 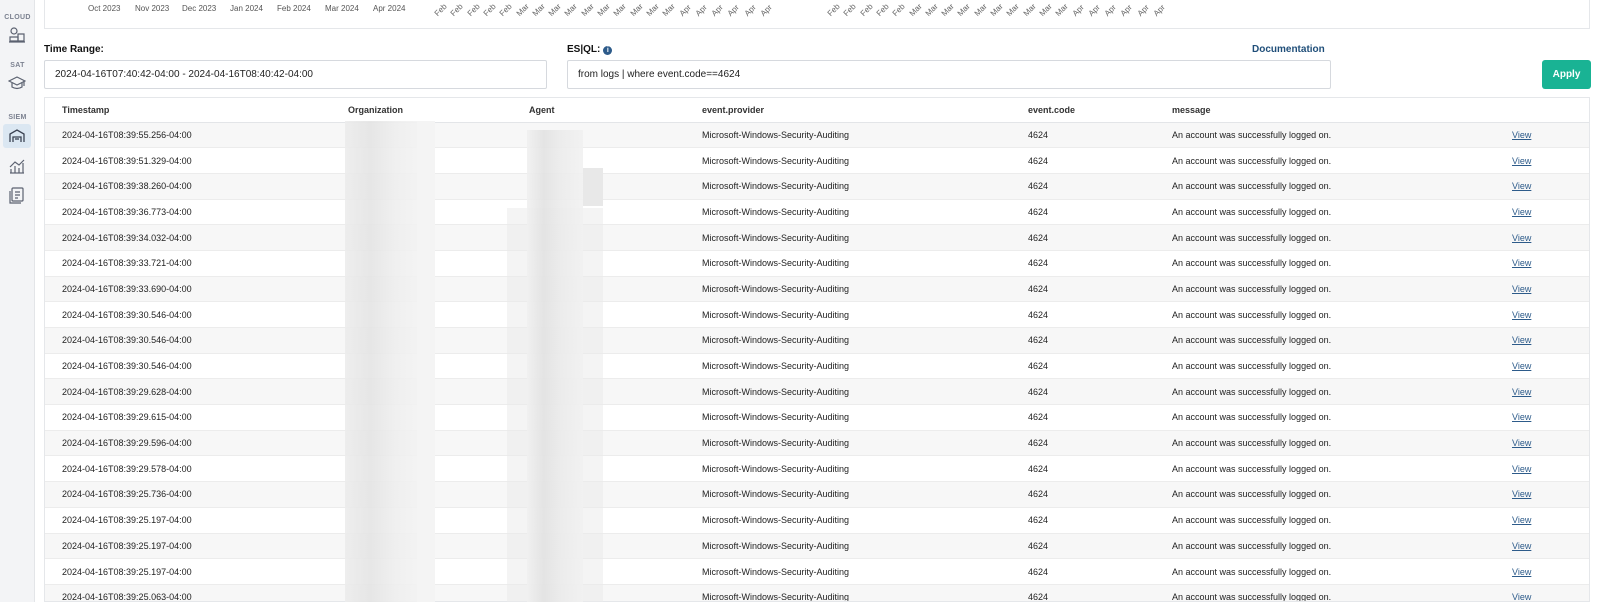 I want to click on x-tick-label: Oct 2023, so click(x=104, y=8).